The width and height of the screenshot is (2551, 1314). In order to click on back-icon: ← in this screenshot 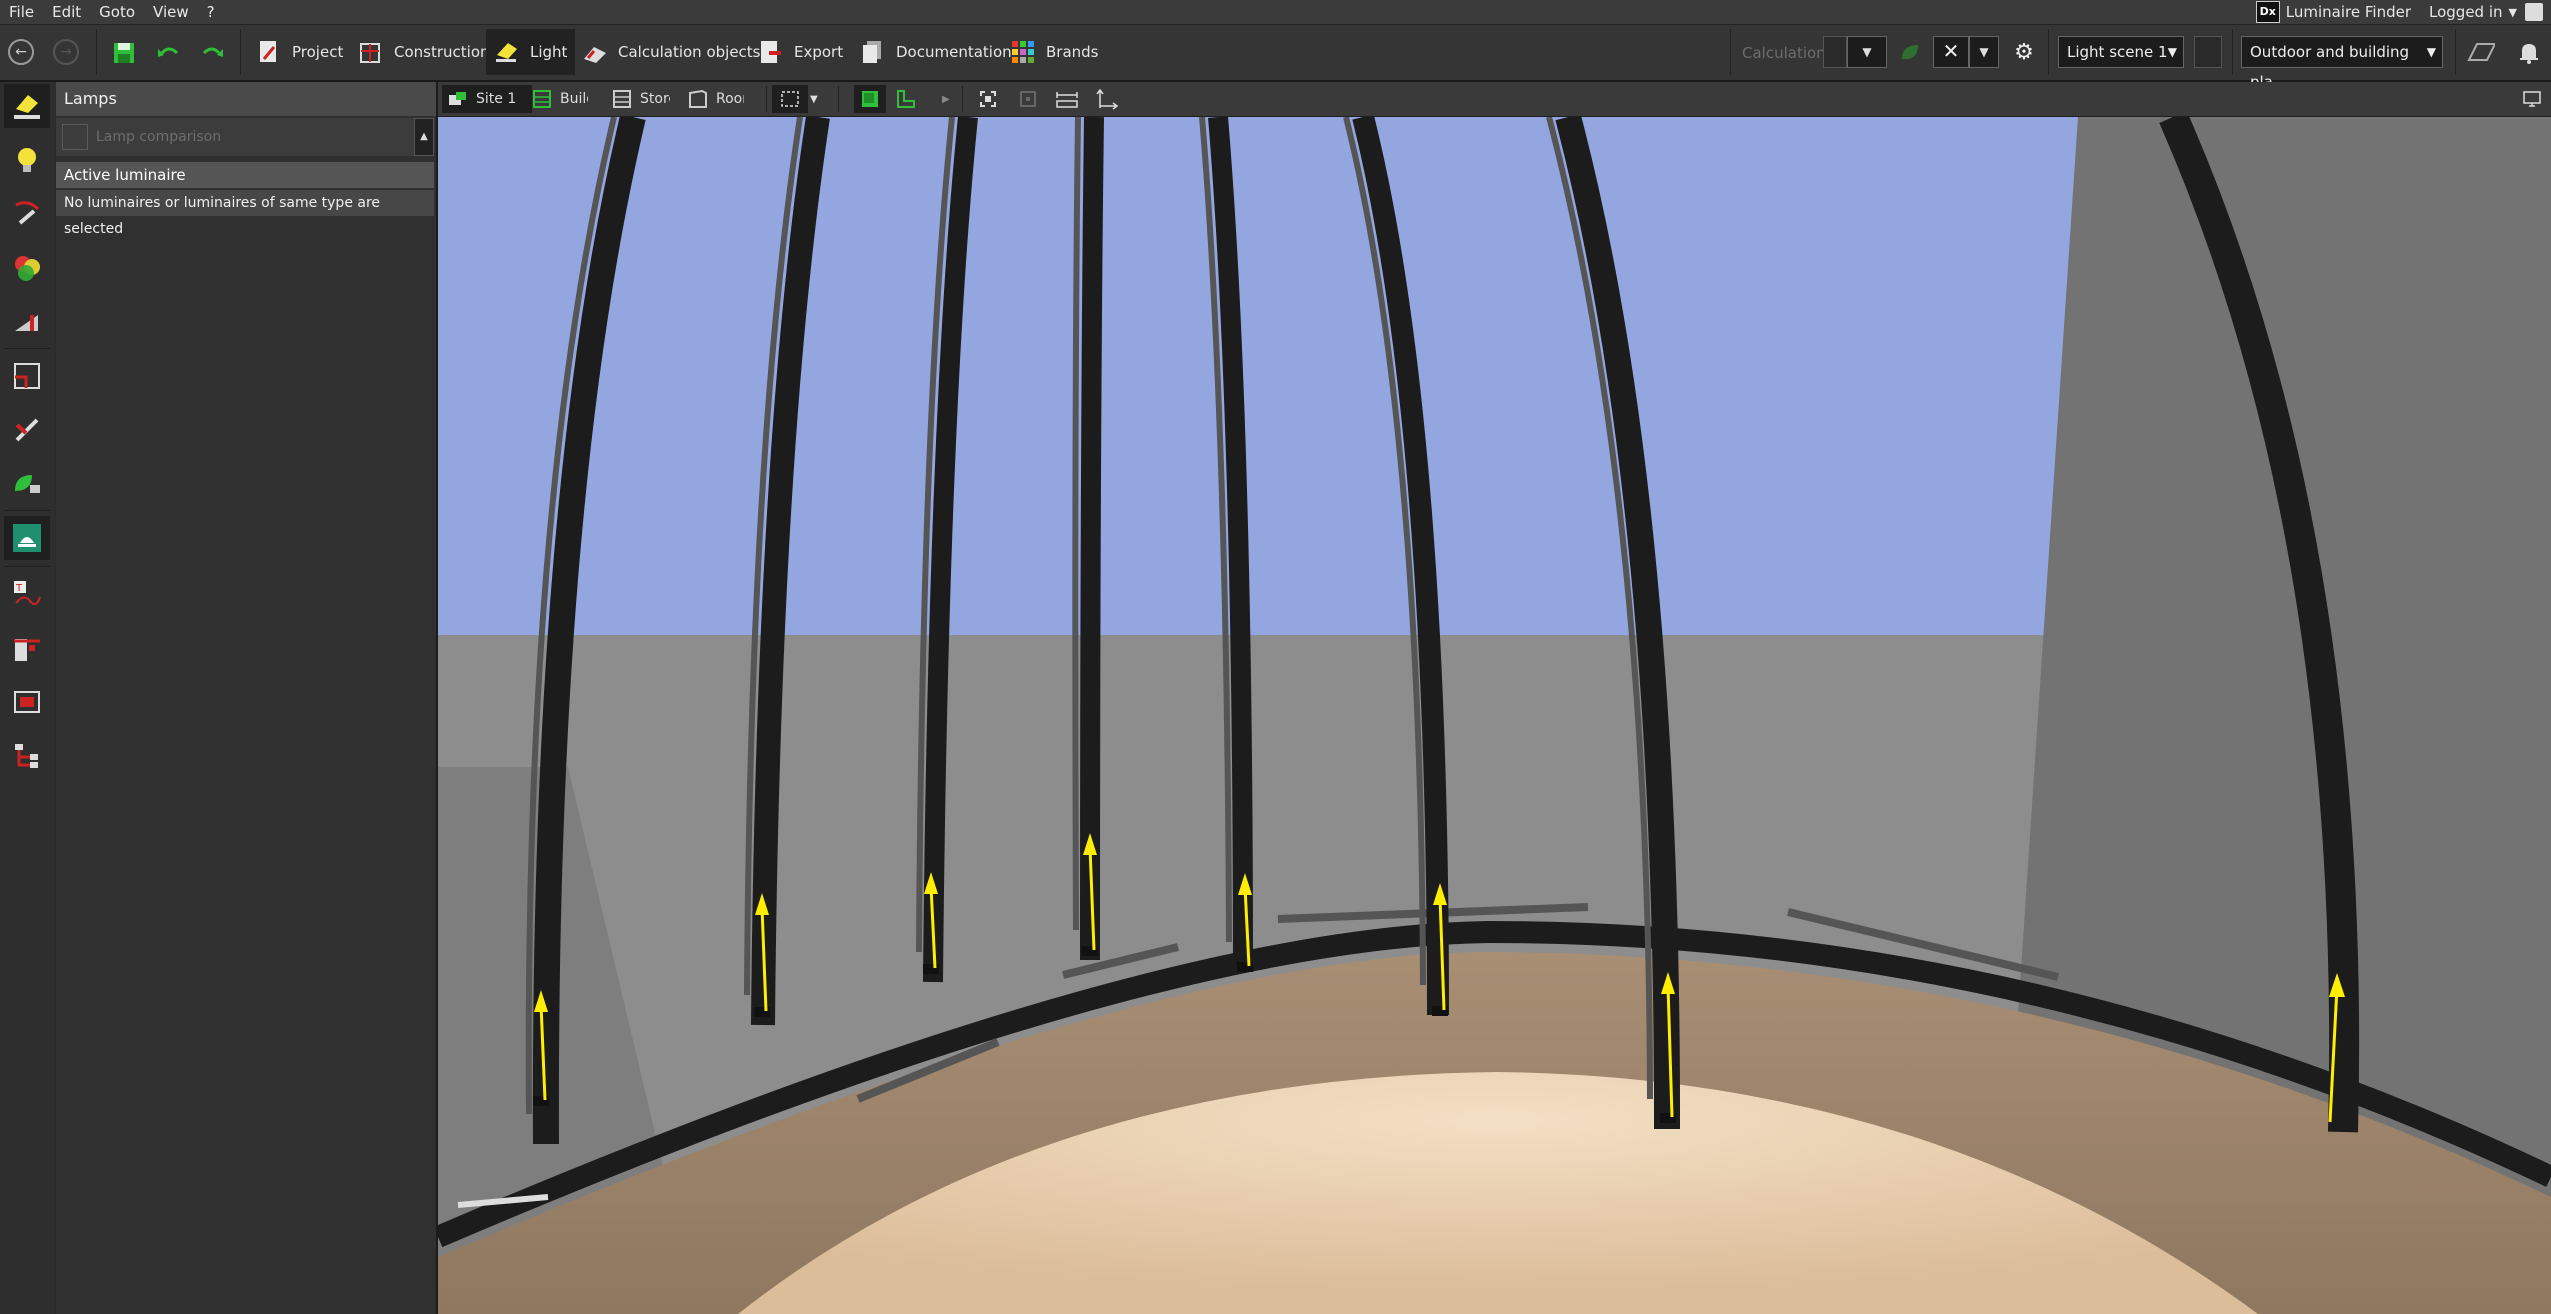, I will do `click(21, 52)`.